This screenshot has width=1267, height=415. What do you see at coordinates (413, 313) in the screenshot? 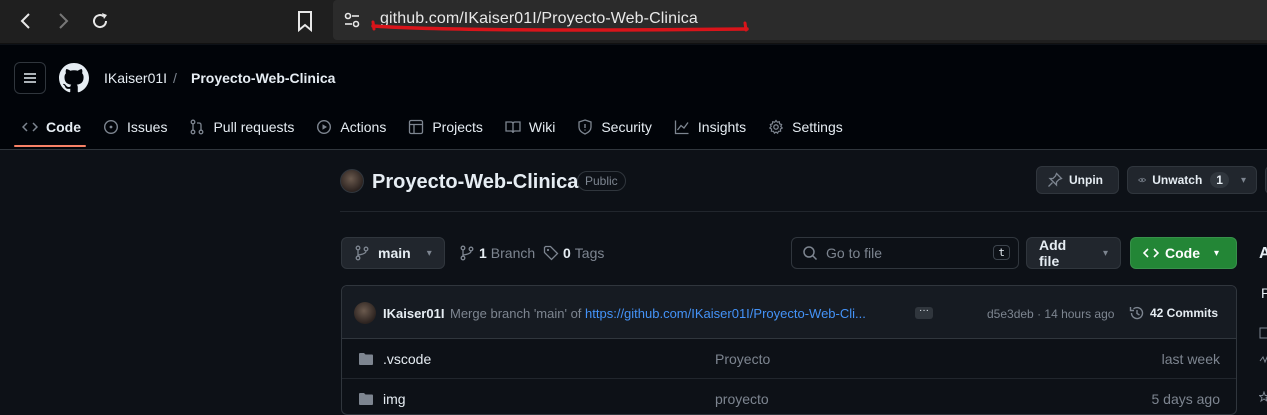
I see `commit-author: IKaiser01I` at bounding box center [413, 313].